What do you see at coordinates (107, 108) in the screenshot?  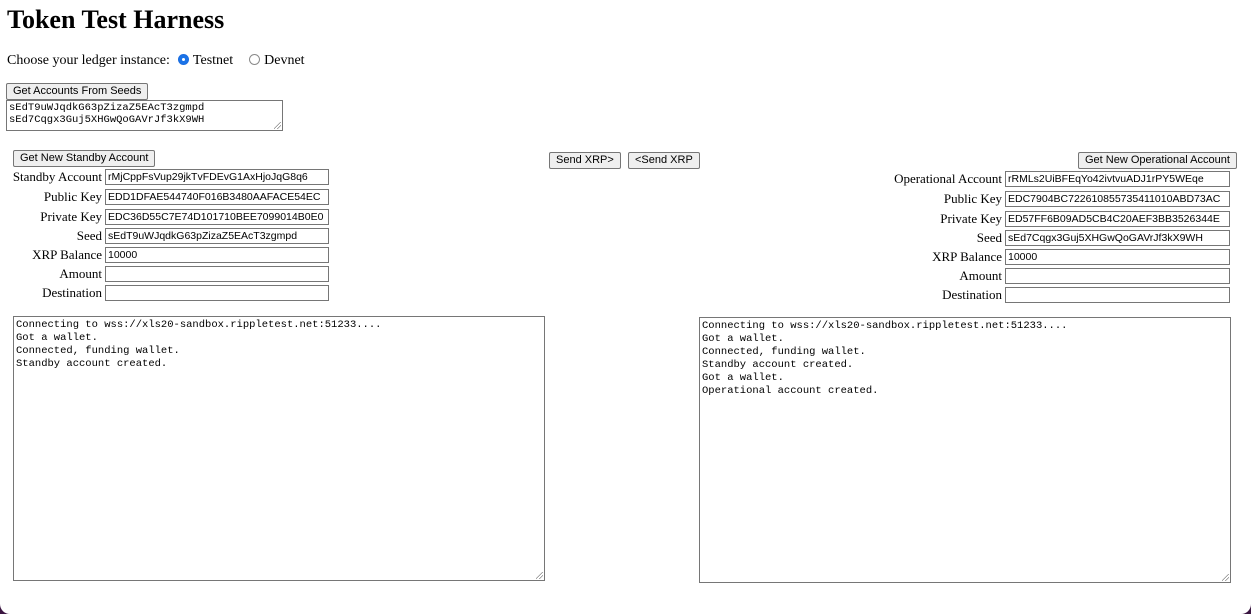 I see `seed-line: sEdT9uWJqdkG63pZizaZ5EAcT3zgmpd` at bounding box center [107, 108].